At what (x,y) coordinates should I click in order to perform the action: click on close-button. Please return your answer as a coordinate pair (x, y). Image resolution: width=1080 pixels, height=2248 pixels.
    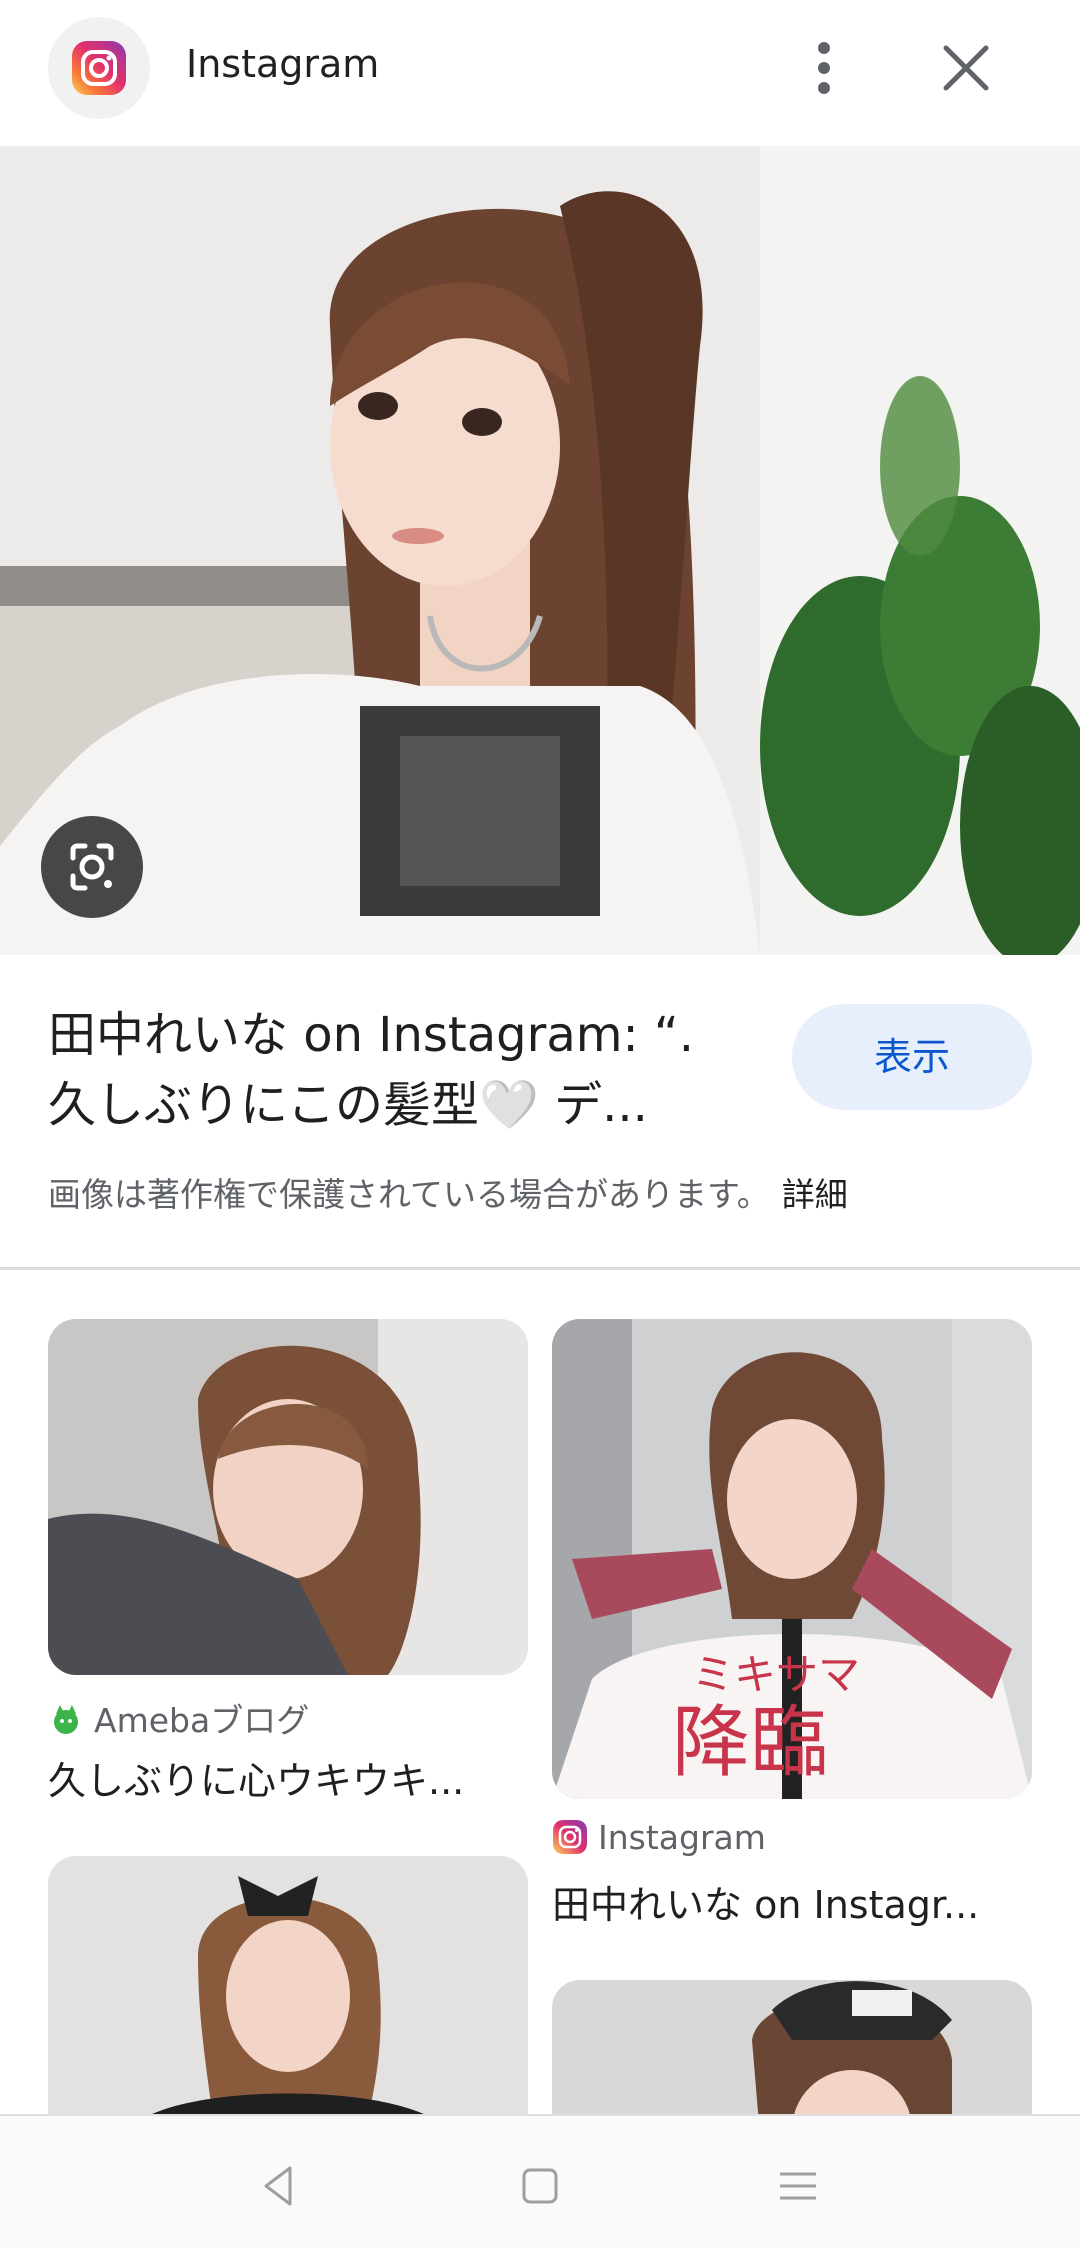
    Looking at the image, I should click on (966, 68).